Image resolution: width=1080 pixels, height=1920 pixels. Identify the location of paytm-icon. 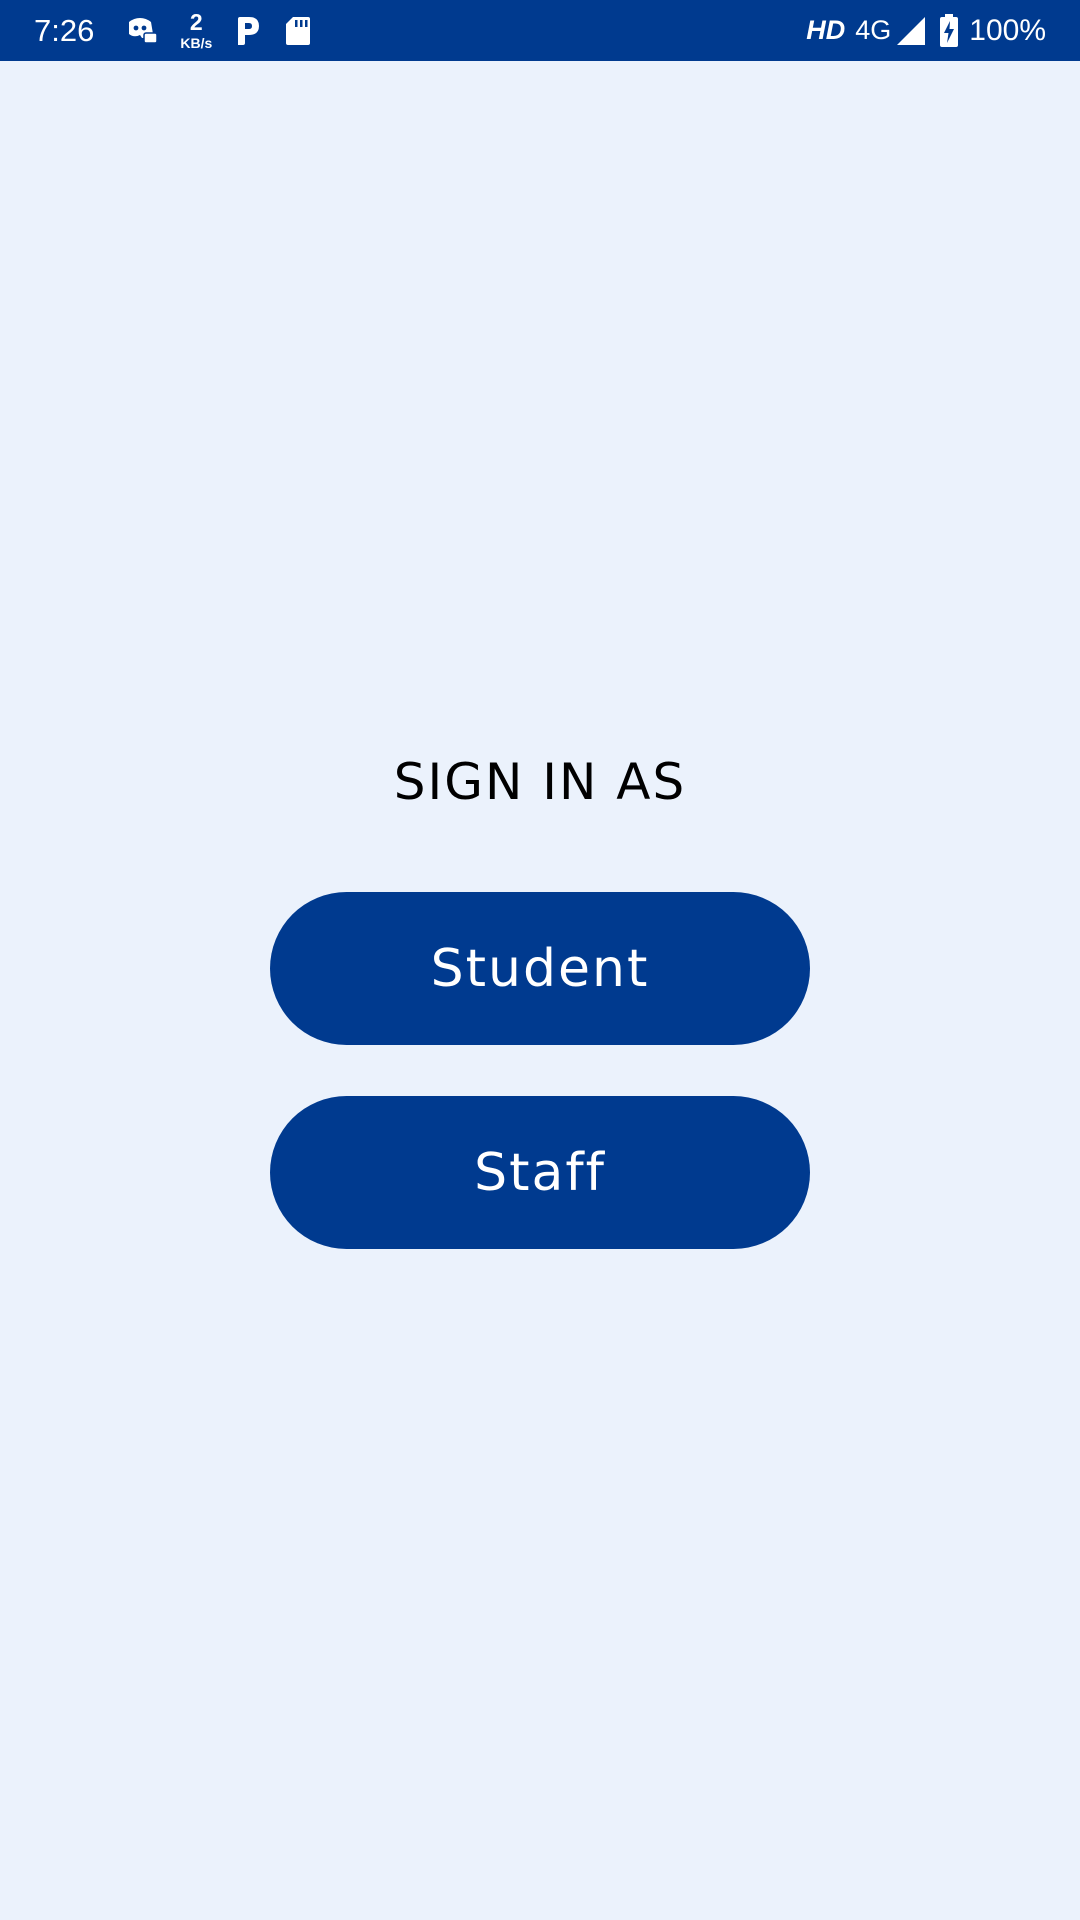
(248, 31).